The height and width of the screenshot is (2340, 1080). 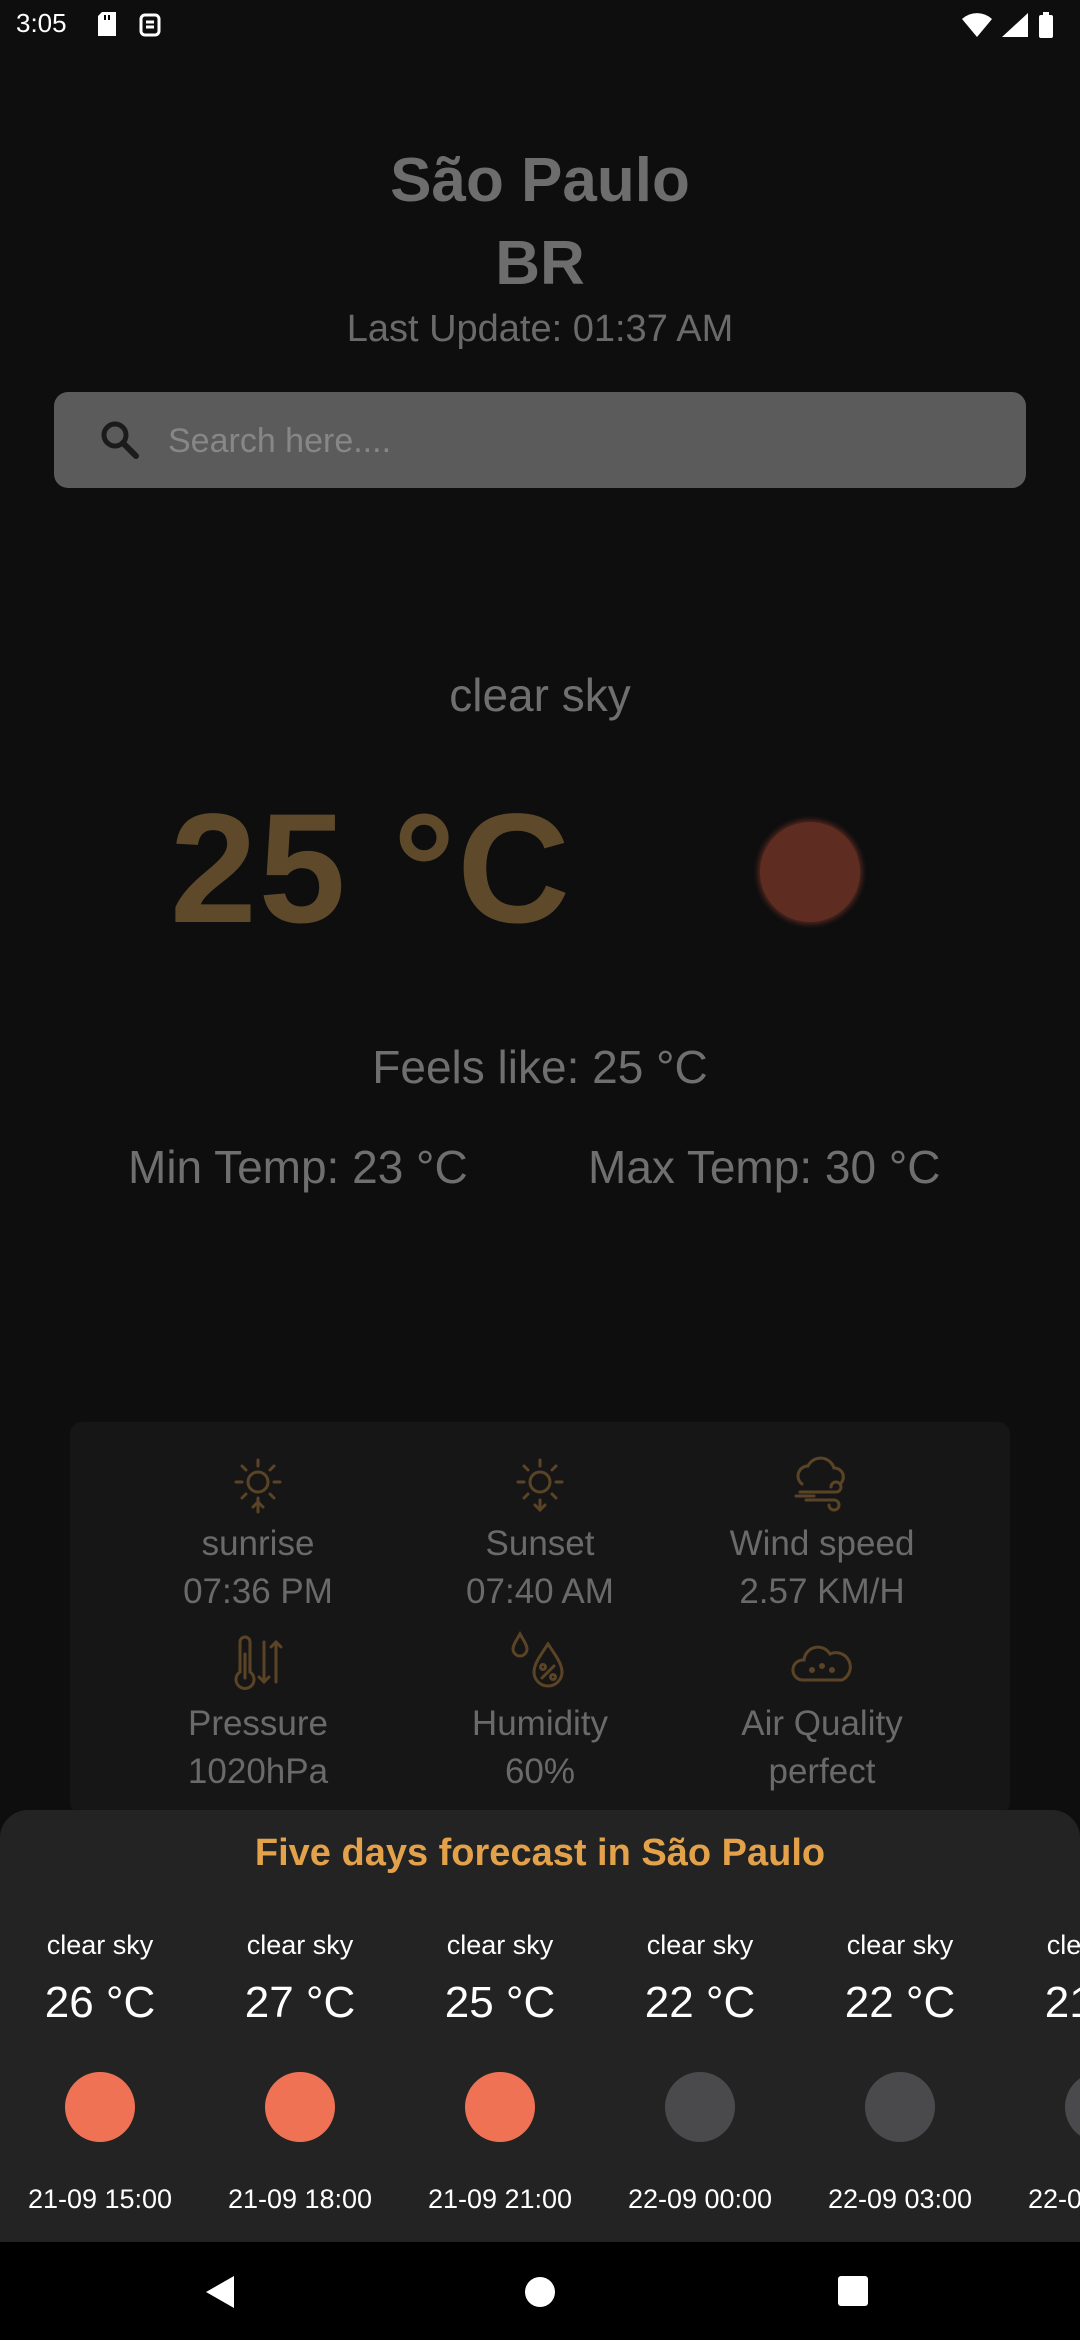 I want to click on forecast-time: 22-09 06:00, so click(x=1053, y=2199).